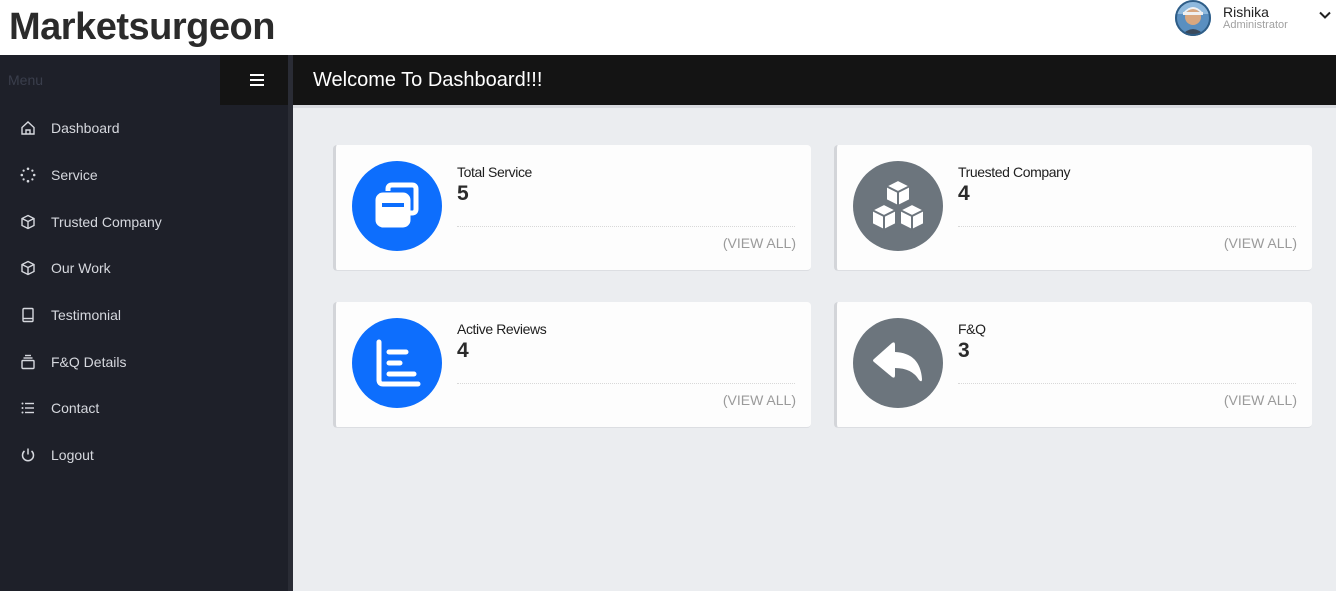 This screenshot has width=1336, height=591. What do you see at coordinates (144, 315) in the screenshot?
I see `sidebar-item-testimonial: Testimonial` at bounding box center [144, 315].